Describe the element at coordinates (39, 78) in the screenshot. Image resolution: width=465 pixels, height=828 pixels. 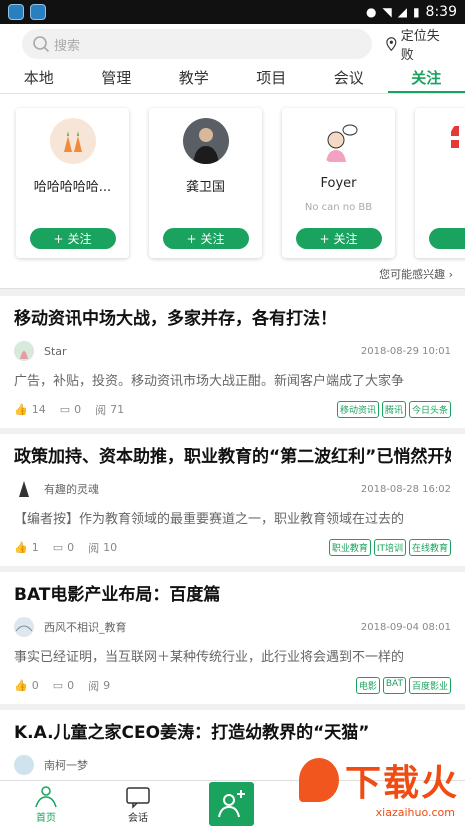
I see `tab-local: 本地` at that location.